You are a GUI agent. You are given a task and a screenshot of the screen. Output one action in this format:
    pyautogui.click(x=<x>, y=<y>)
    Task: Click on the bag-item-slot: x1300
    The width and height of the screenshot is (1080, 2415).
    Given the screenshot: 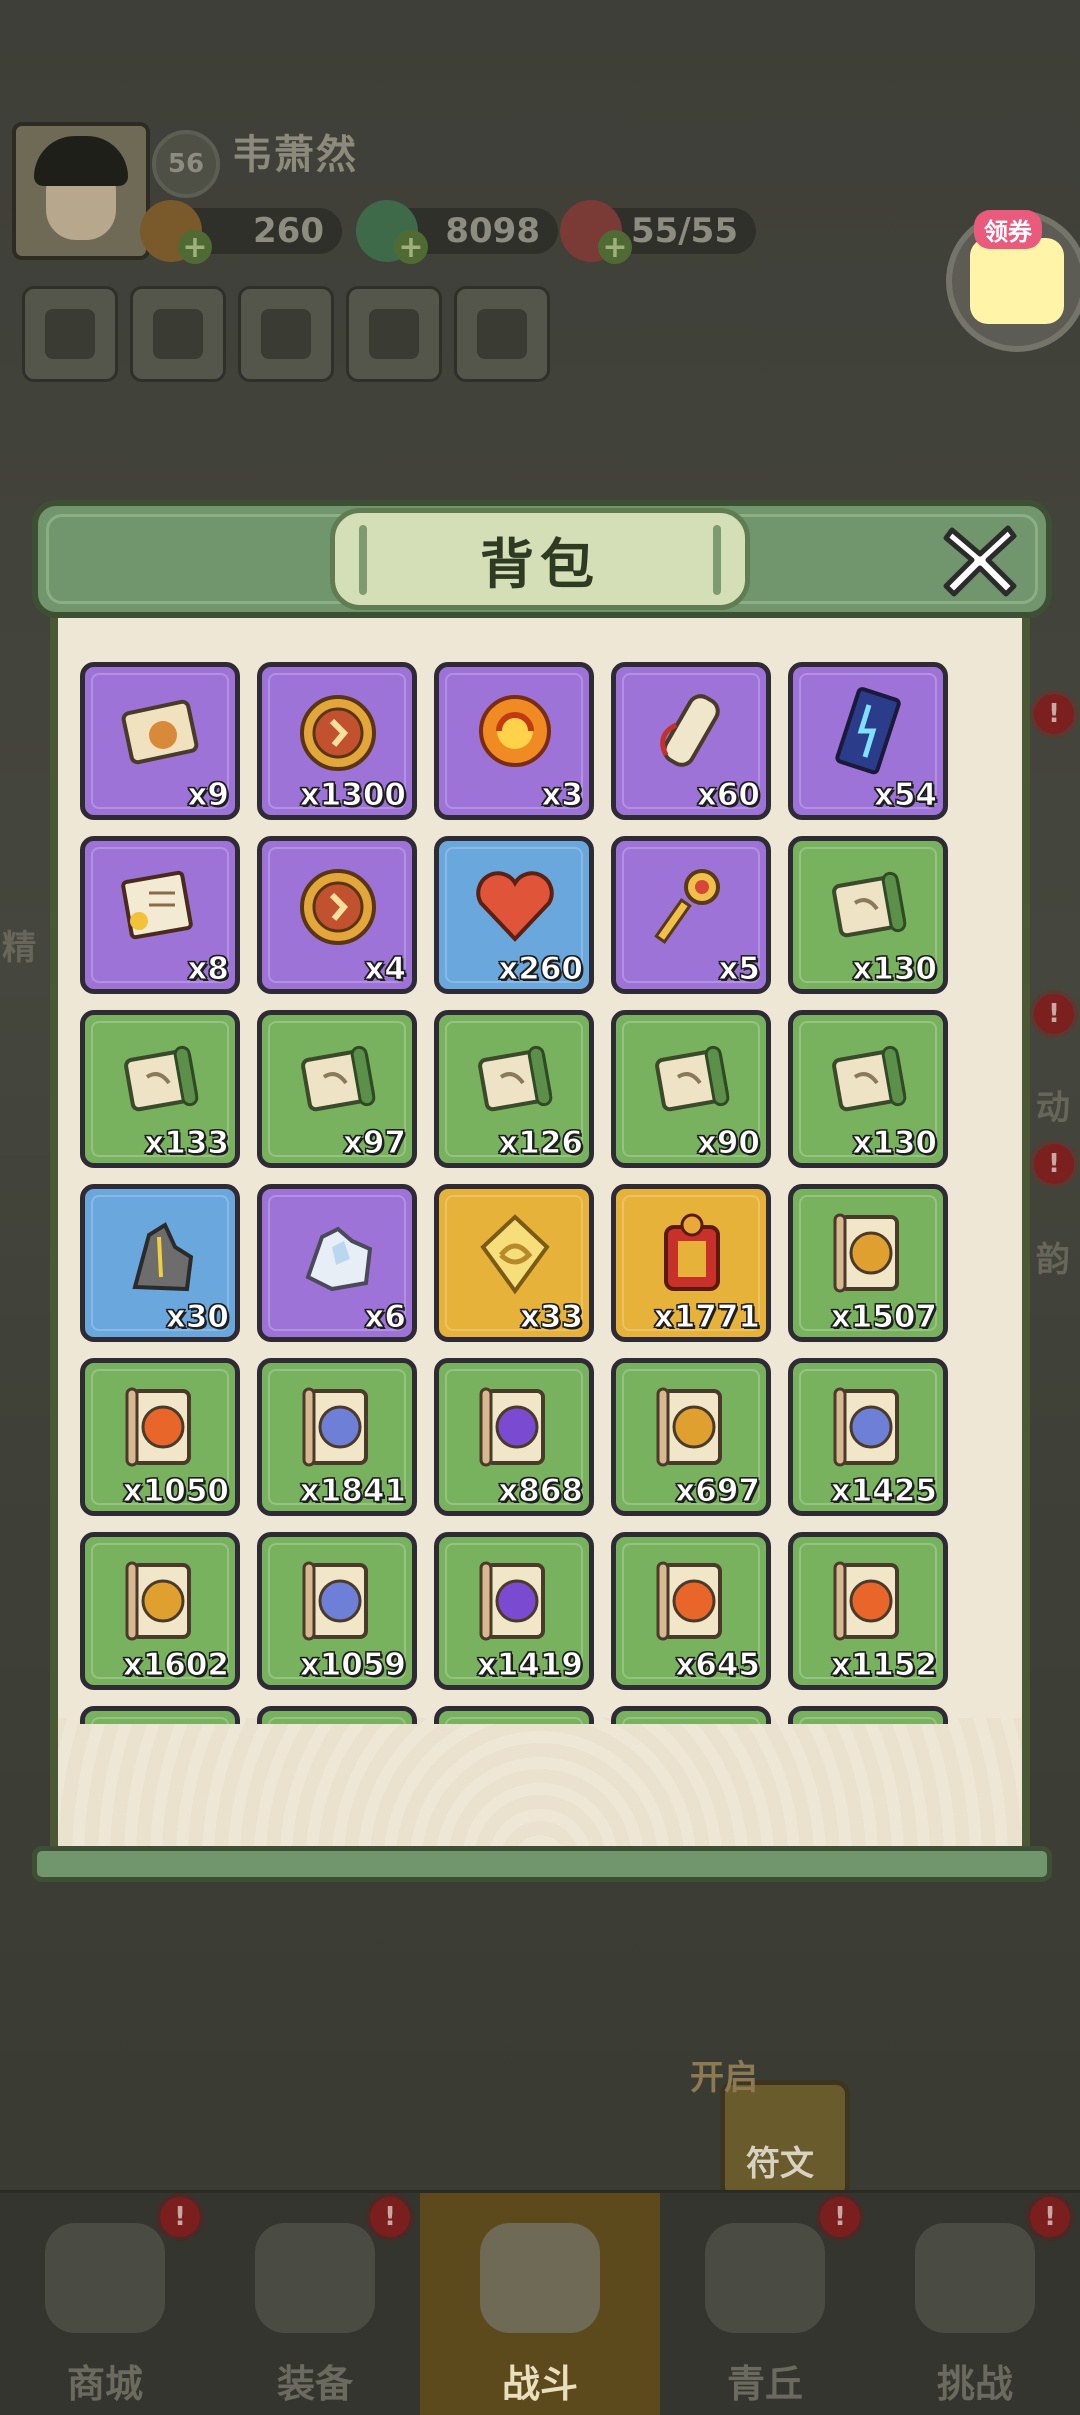 What is the action you would take?
    pyautogui.click(x=337, y=741)
    